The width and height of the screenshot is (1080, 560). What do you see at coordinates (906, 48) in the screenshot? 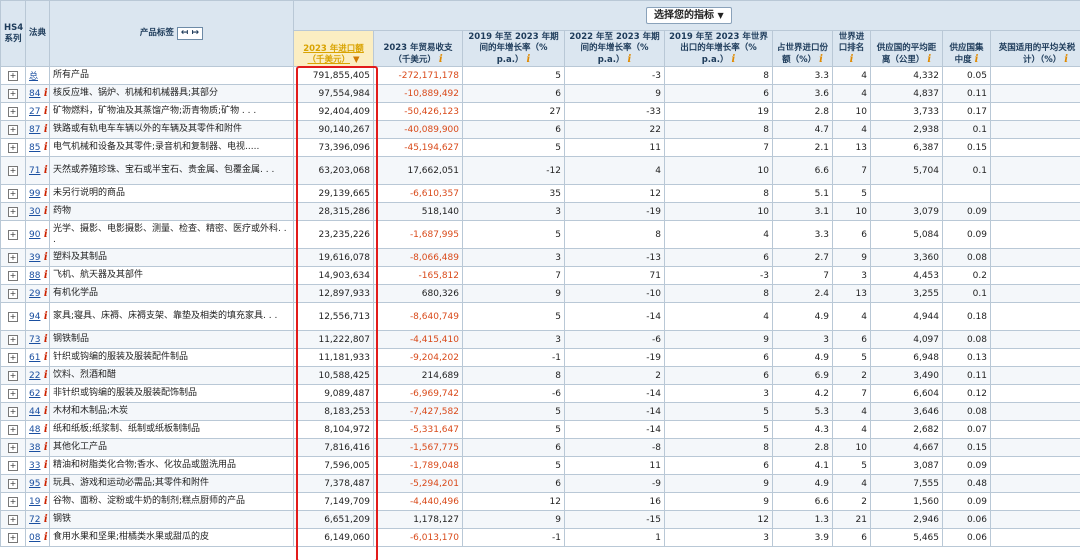
I see `col-supplier-distance: 供应国的平均距离（公里） i` at bounding box center [906, 48].